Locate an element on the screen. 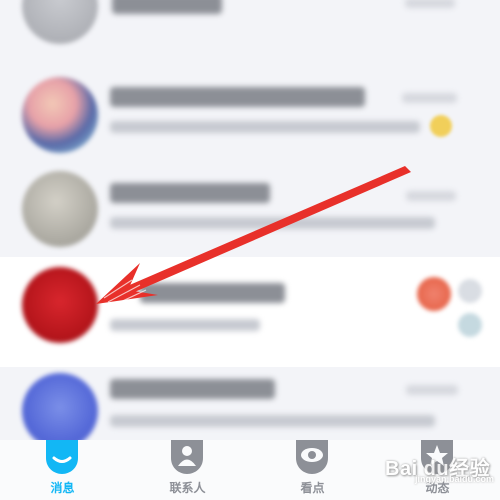 The width and height of the screenshot is (500, 500). baidu-watermark: Bai du经验 jingyan.baidu.com is located at coordinates (440, 467).